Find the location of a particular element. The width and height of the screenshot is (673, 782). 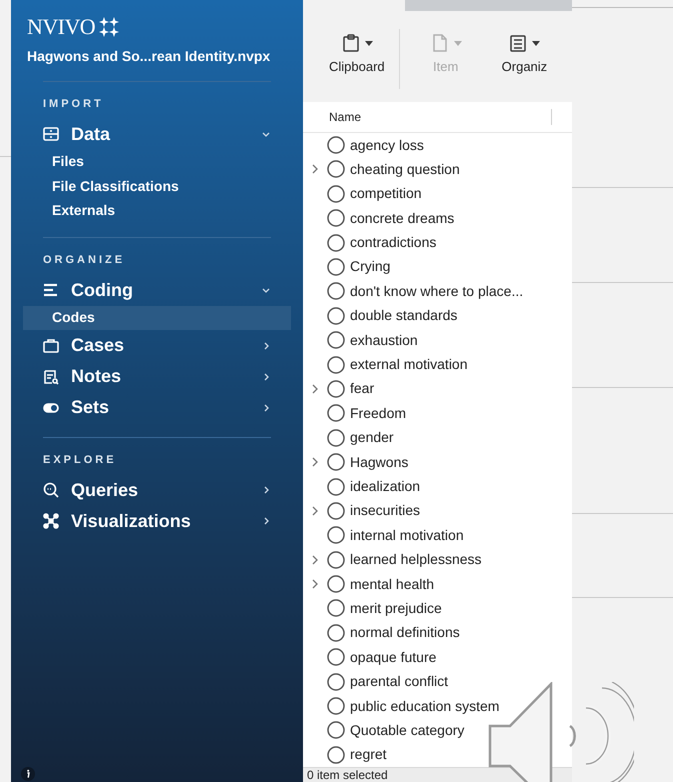

app-logo: NVIVO is located at coordinates (61, 27).